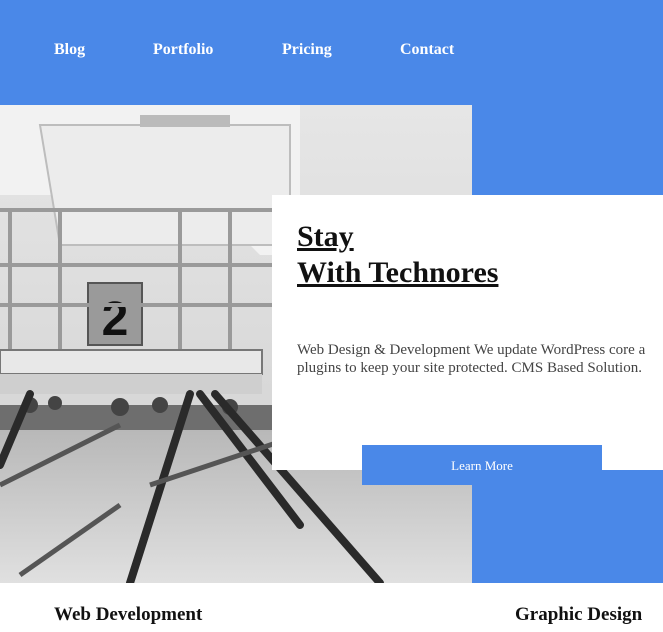 The height and width of the screenshot is (632, 663). I want to click on service-heading-web-development: Web Development, so click(128, 614).